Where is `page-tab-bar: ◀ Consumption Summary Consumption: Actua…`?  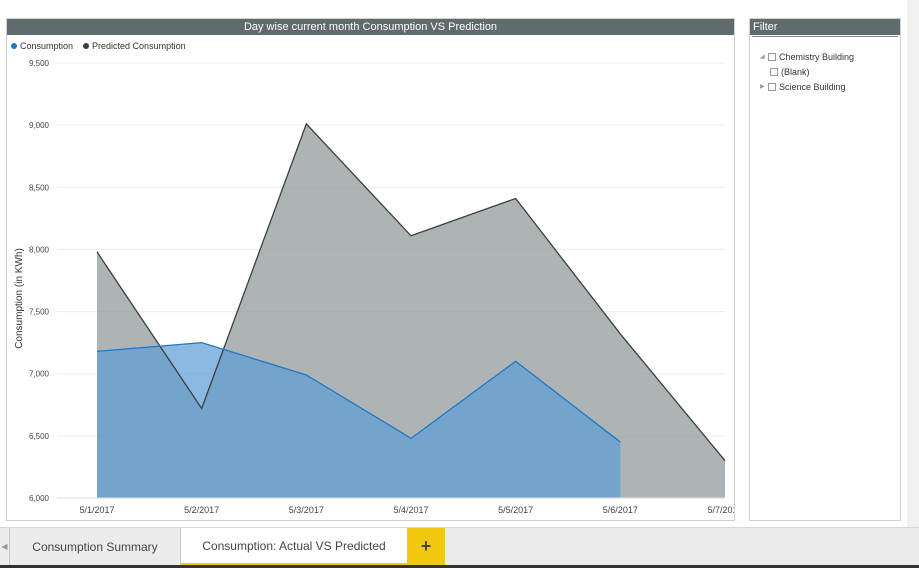 page-tab-bar: ◀ Consumption Summary Consumption: Actua… is located at coordinates (459, 546).